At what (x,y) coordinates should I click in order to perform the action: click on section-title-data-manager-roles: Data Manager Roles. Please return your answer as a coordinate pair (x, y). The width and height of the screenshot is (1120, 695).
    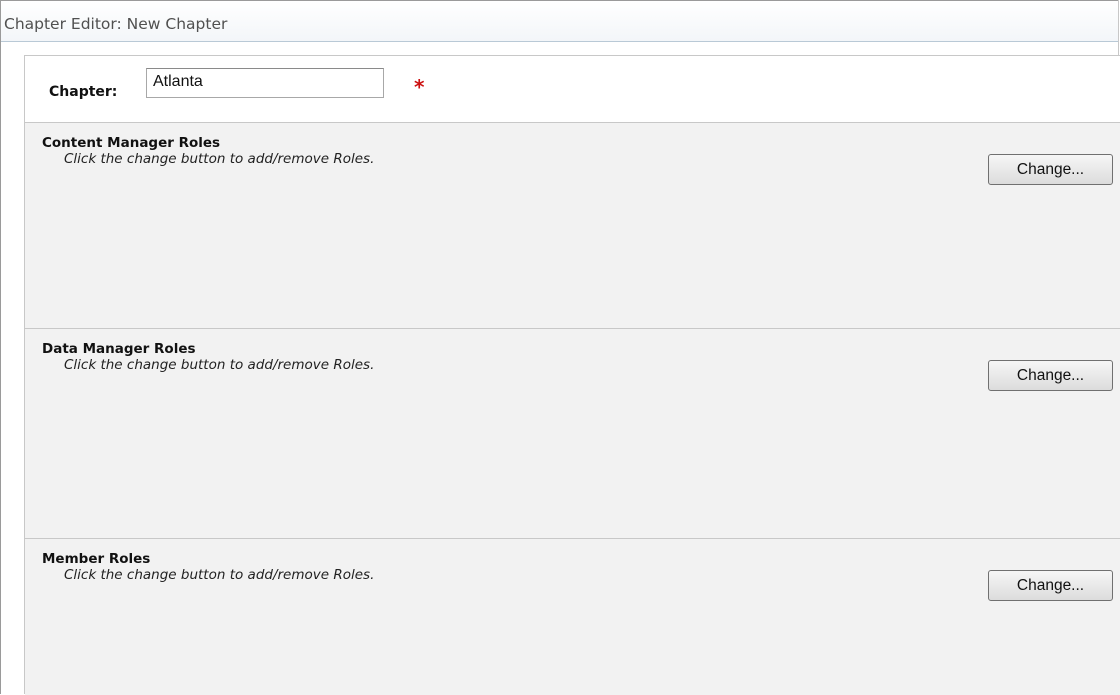
    Looking at the image, I should click on (119, 349).